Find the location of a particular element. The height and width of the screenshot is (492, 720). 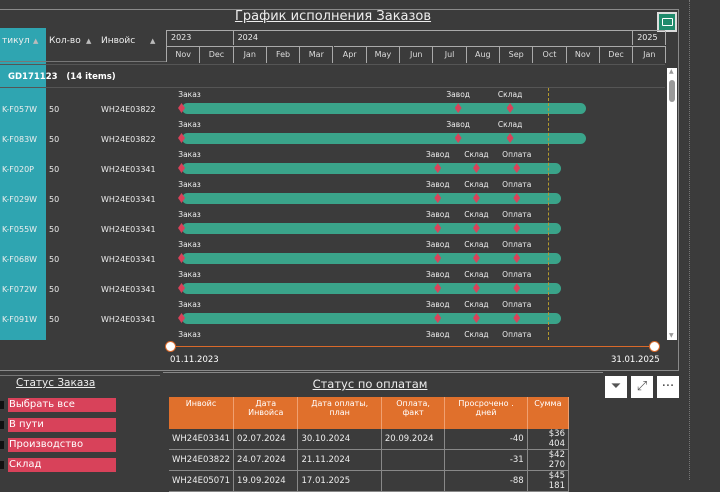

scroll-up-icon: ▲ is located at coordinates (671, 71).